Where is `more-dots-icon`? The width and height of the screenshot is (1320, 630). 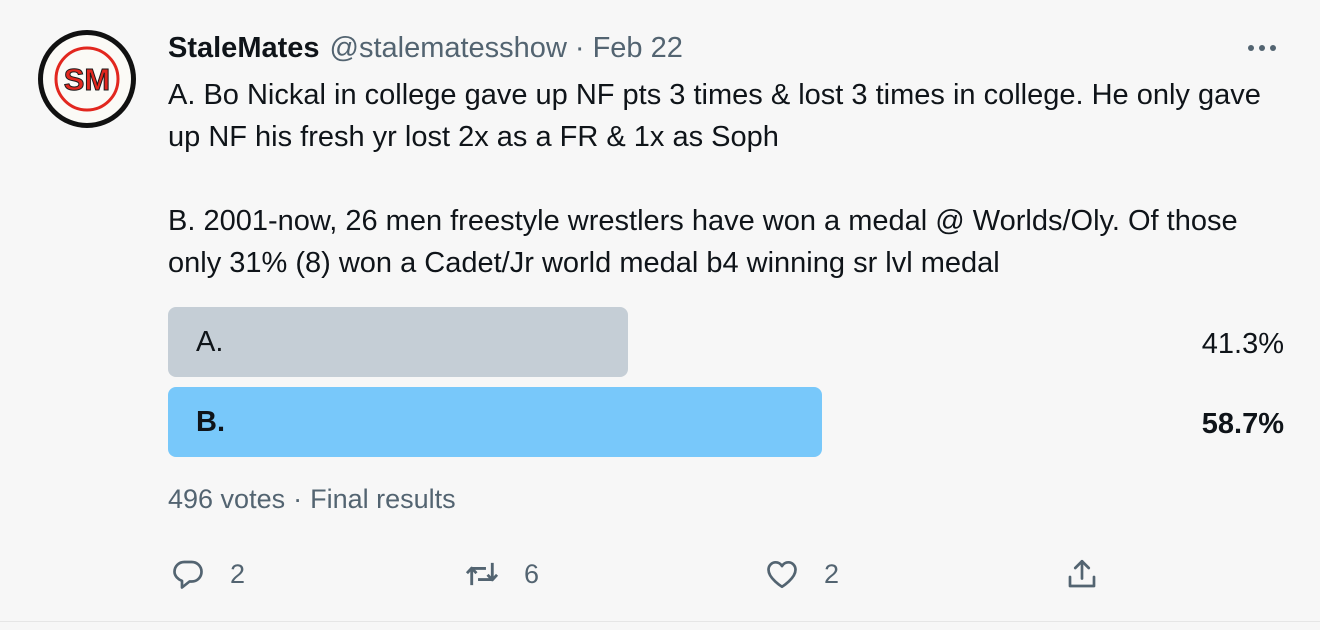 more-dots-icon is located at coordinates (1262, 48).